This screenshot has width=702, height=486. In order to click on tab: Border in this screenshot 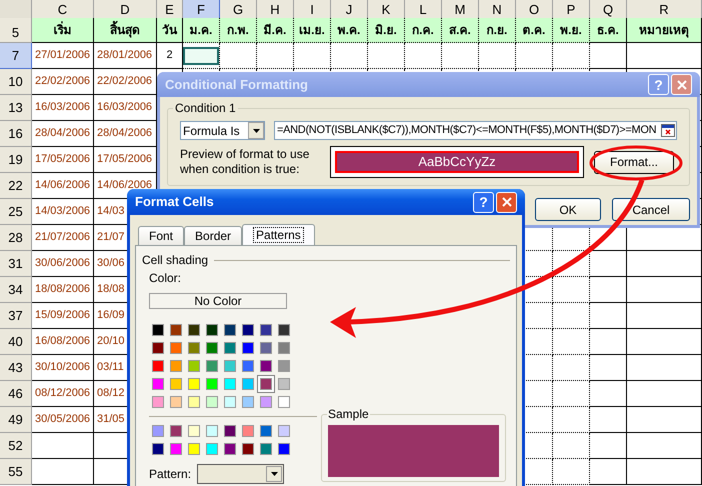, I will do `click(213, 235)`.